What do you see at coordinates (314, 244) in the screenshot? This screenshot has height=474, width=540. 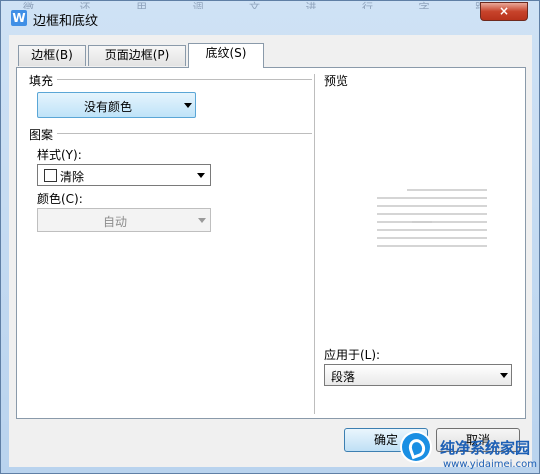 I see `column-divider` at bounding box center [314, 244].